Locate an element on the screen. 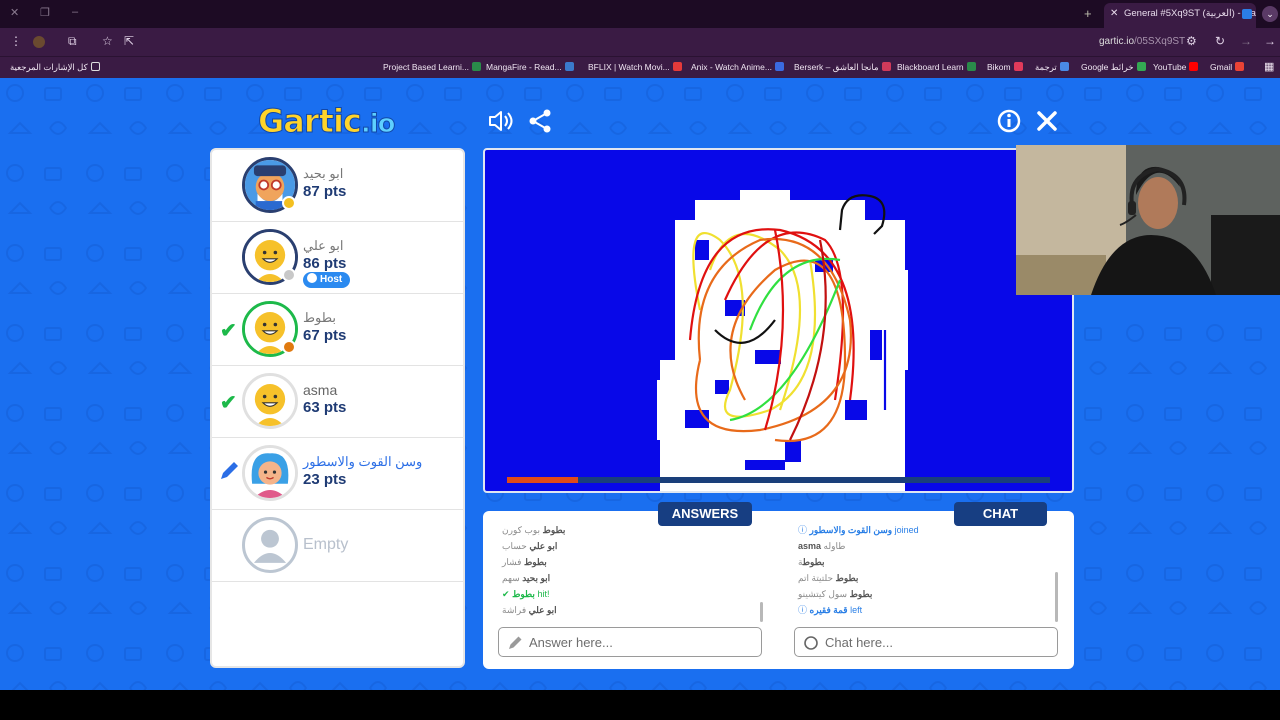  site-settings-icon: ⚙ is located at coordinates (1191, 41).